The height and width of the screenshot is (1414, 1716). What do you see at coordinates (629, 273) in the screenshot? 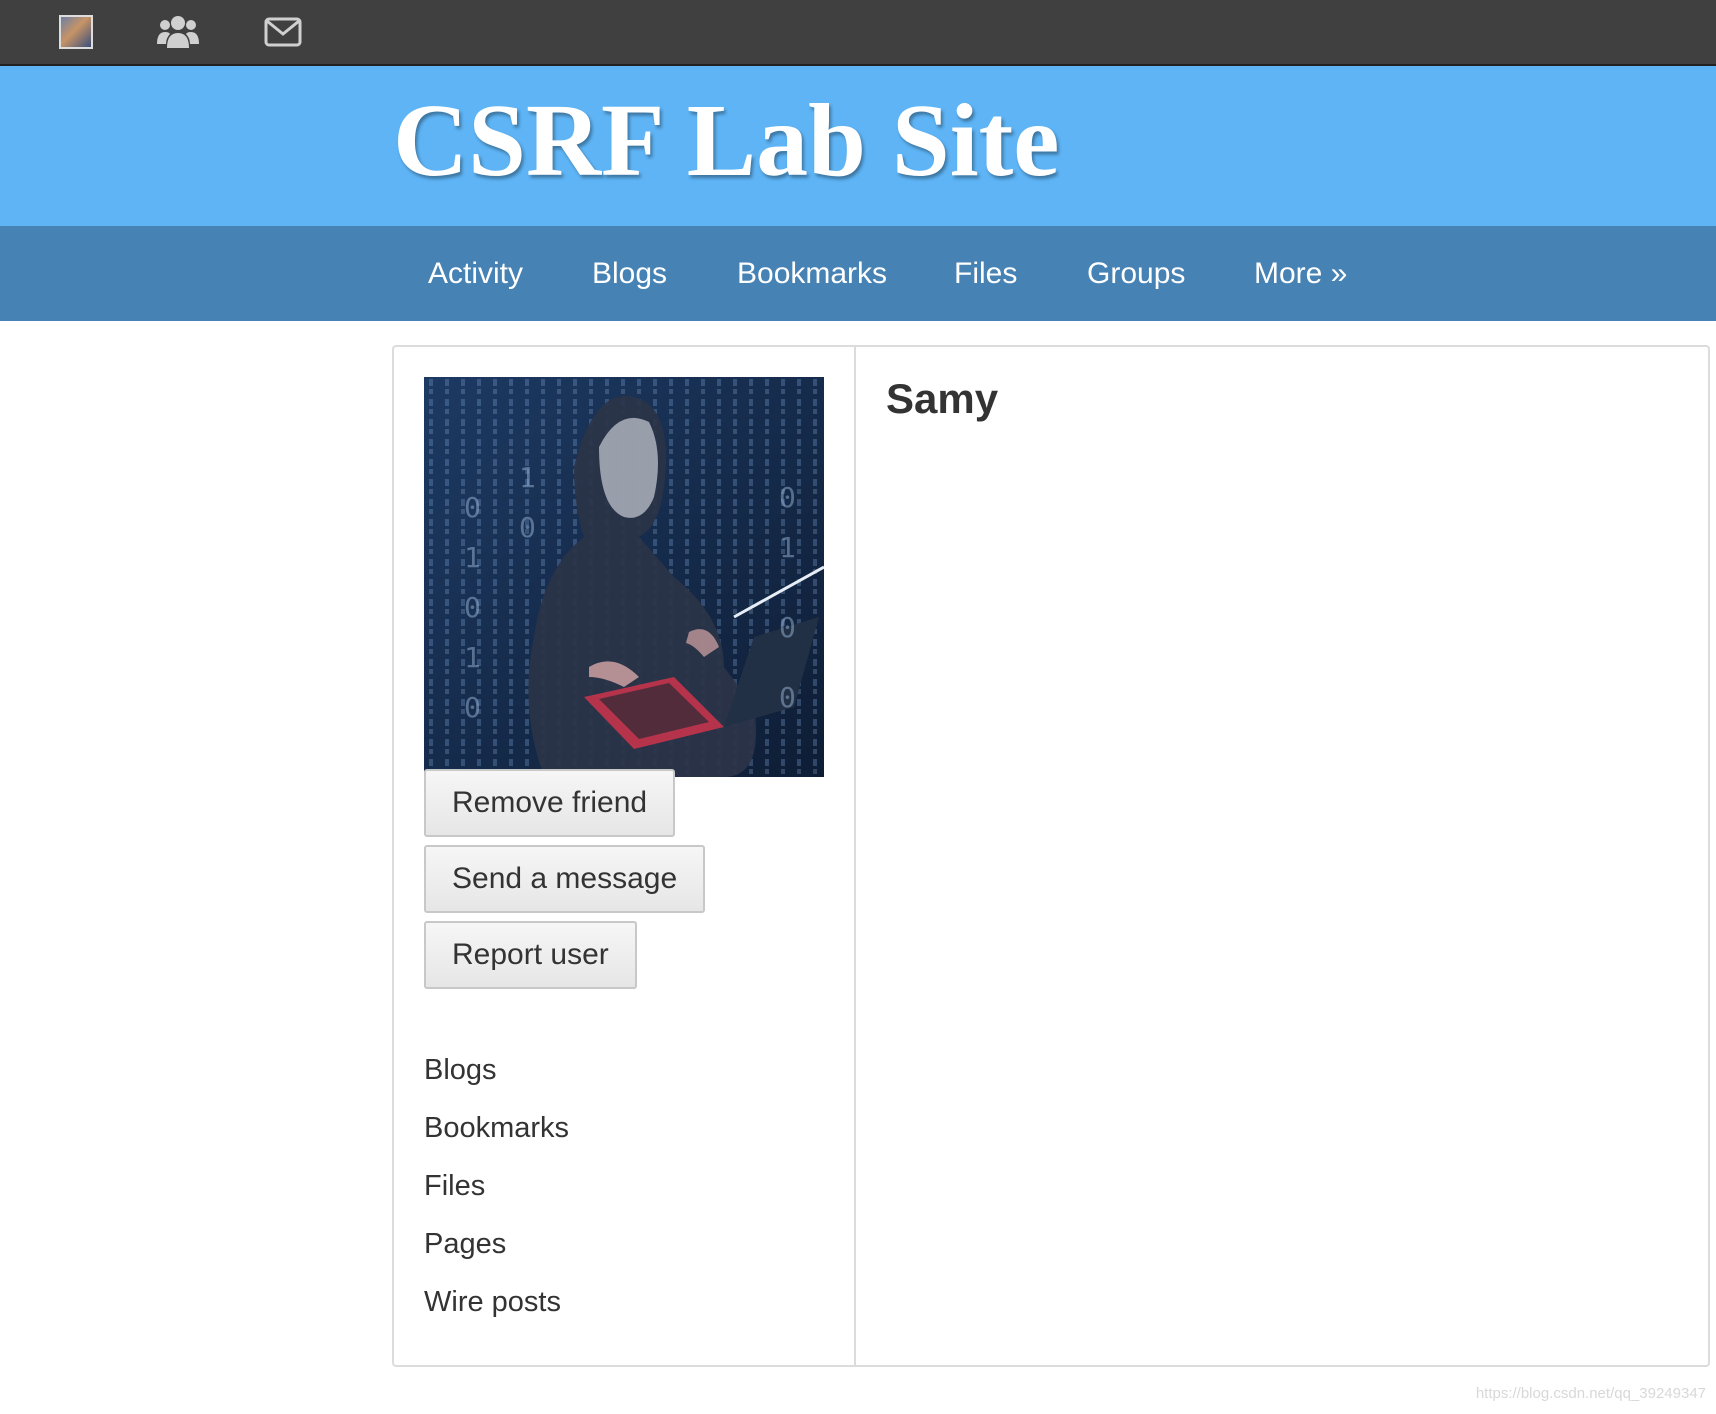
I see `nav-blogs: Blogs` at bounding box center [629, 273].